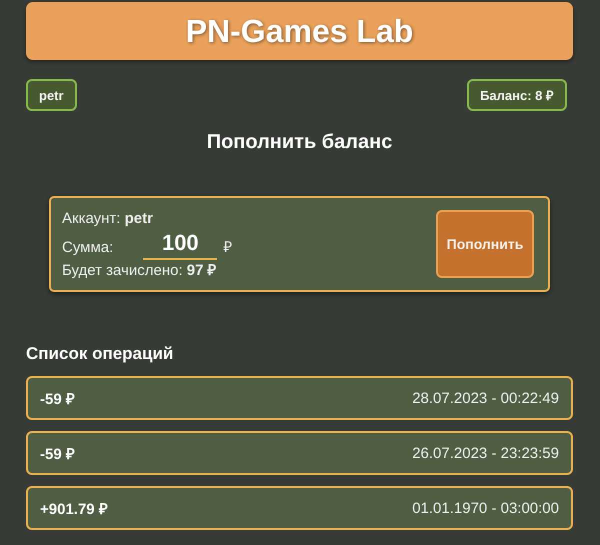 This screenshot has height=545, width=600. What do you see at coordinates (108, 218) in the screenshot?
I see `account-text: Аккаунт: petr` at bounding box center [108, 218].